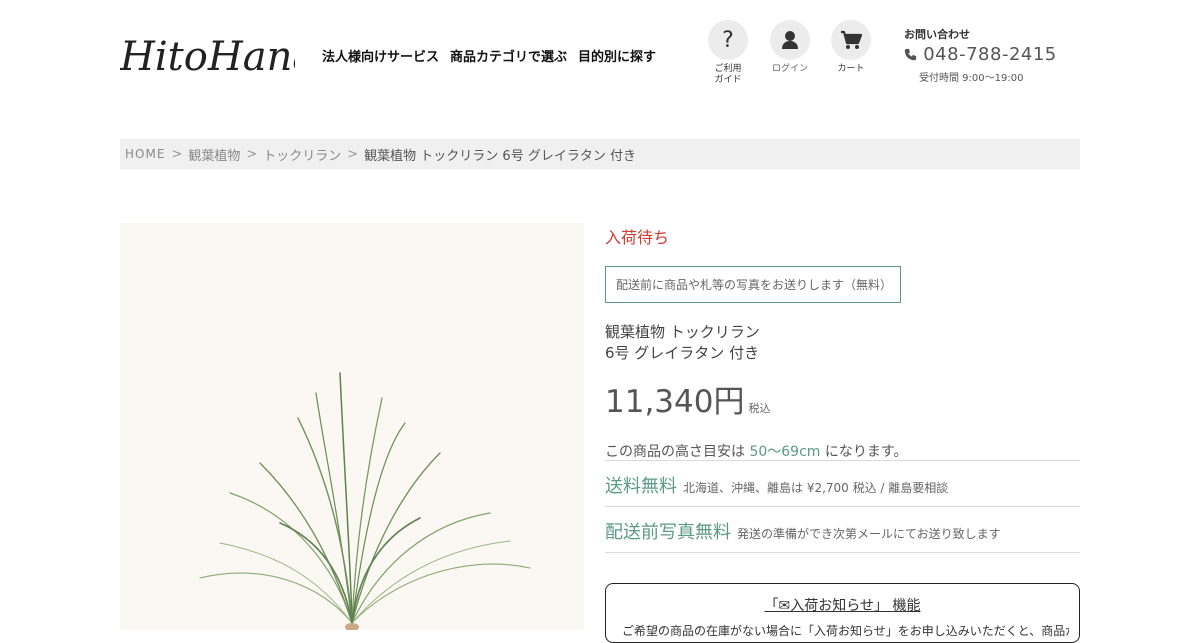 This screenshot has height=643, width=1200. I want to click on product-name: 観葉植物 トックリラン 6号 グレイラタン 付き, so click(682, 343).